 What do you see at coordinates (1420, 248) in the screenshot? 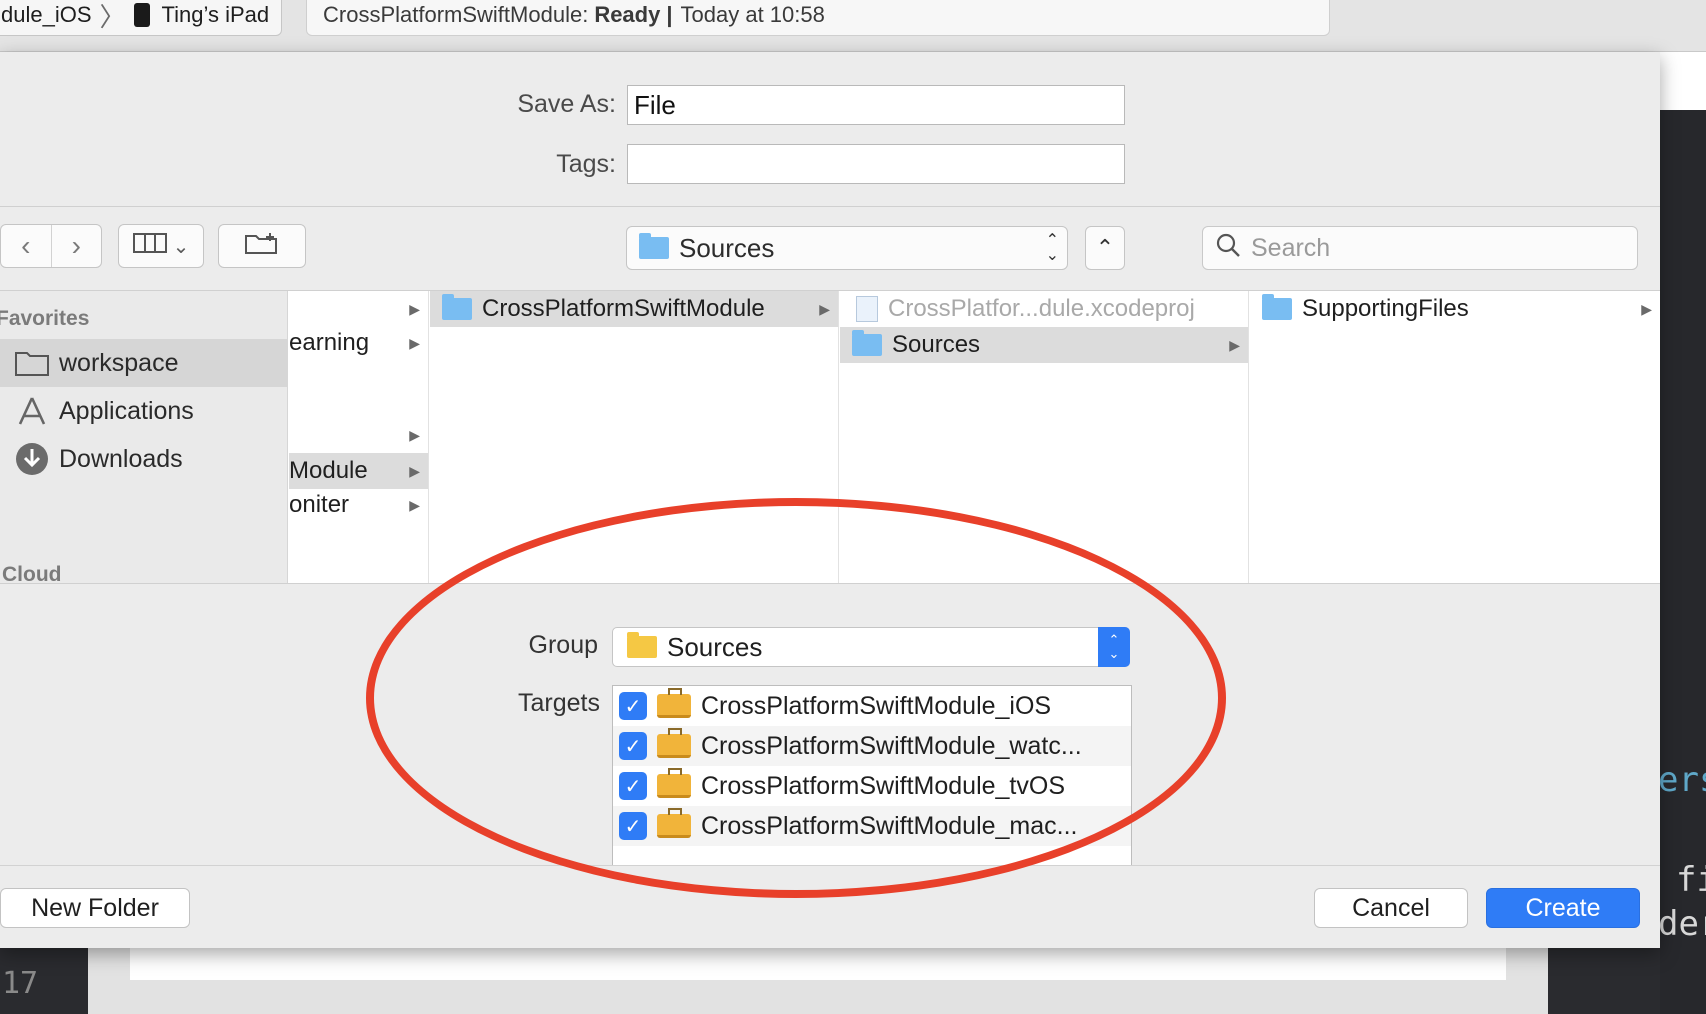
I see `search-field: Search` at bounding box center [1420, 248].